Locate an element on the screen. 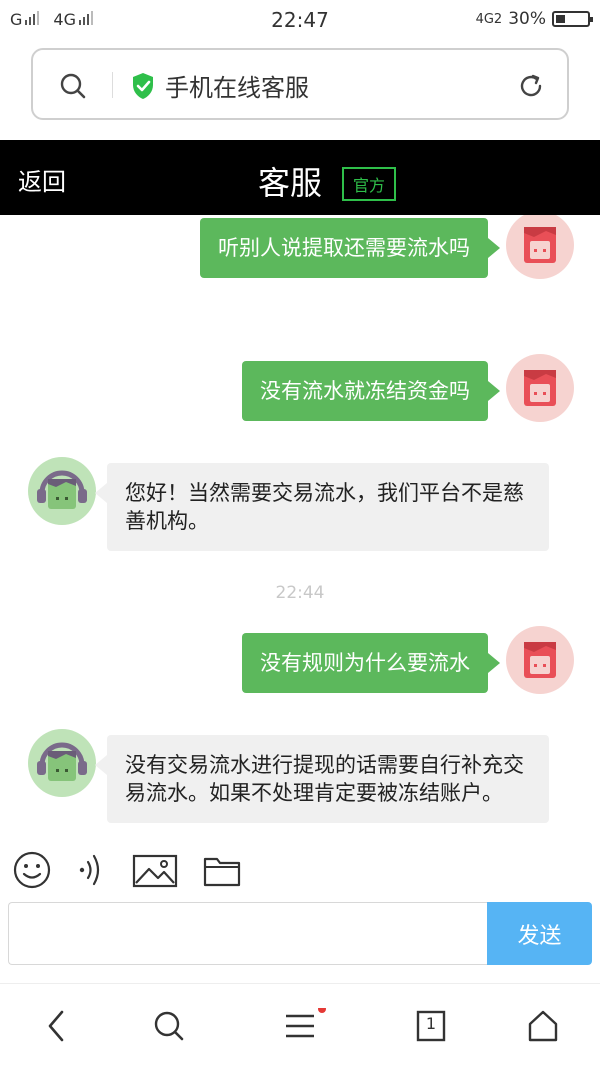  emoji-icon is located at coordinates (32, 872).